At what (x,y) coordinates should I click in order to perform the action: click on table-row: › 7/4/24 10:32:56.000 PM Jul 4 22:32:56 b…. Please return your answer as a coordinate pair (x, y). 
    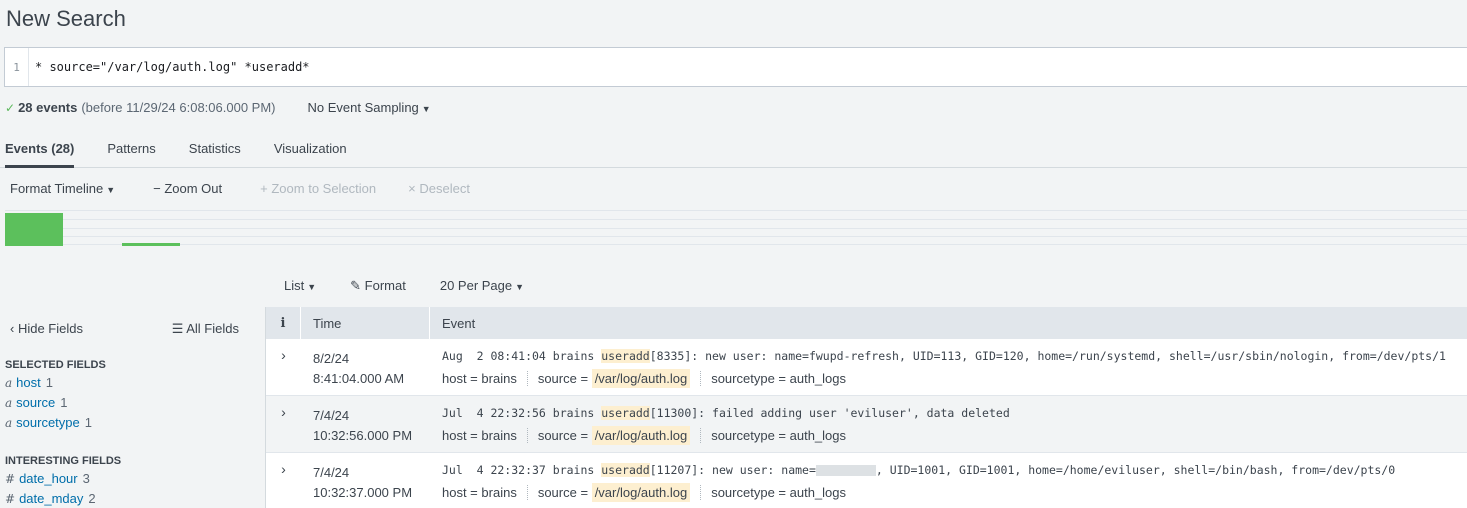
    Looking at the image, I should click on (866, 424).